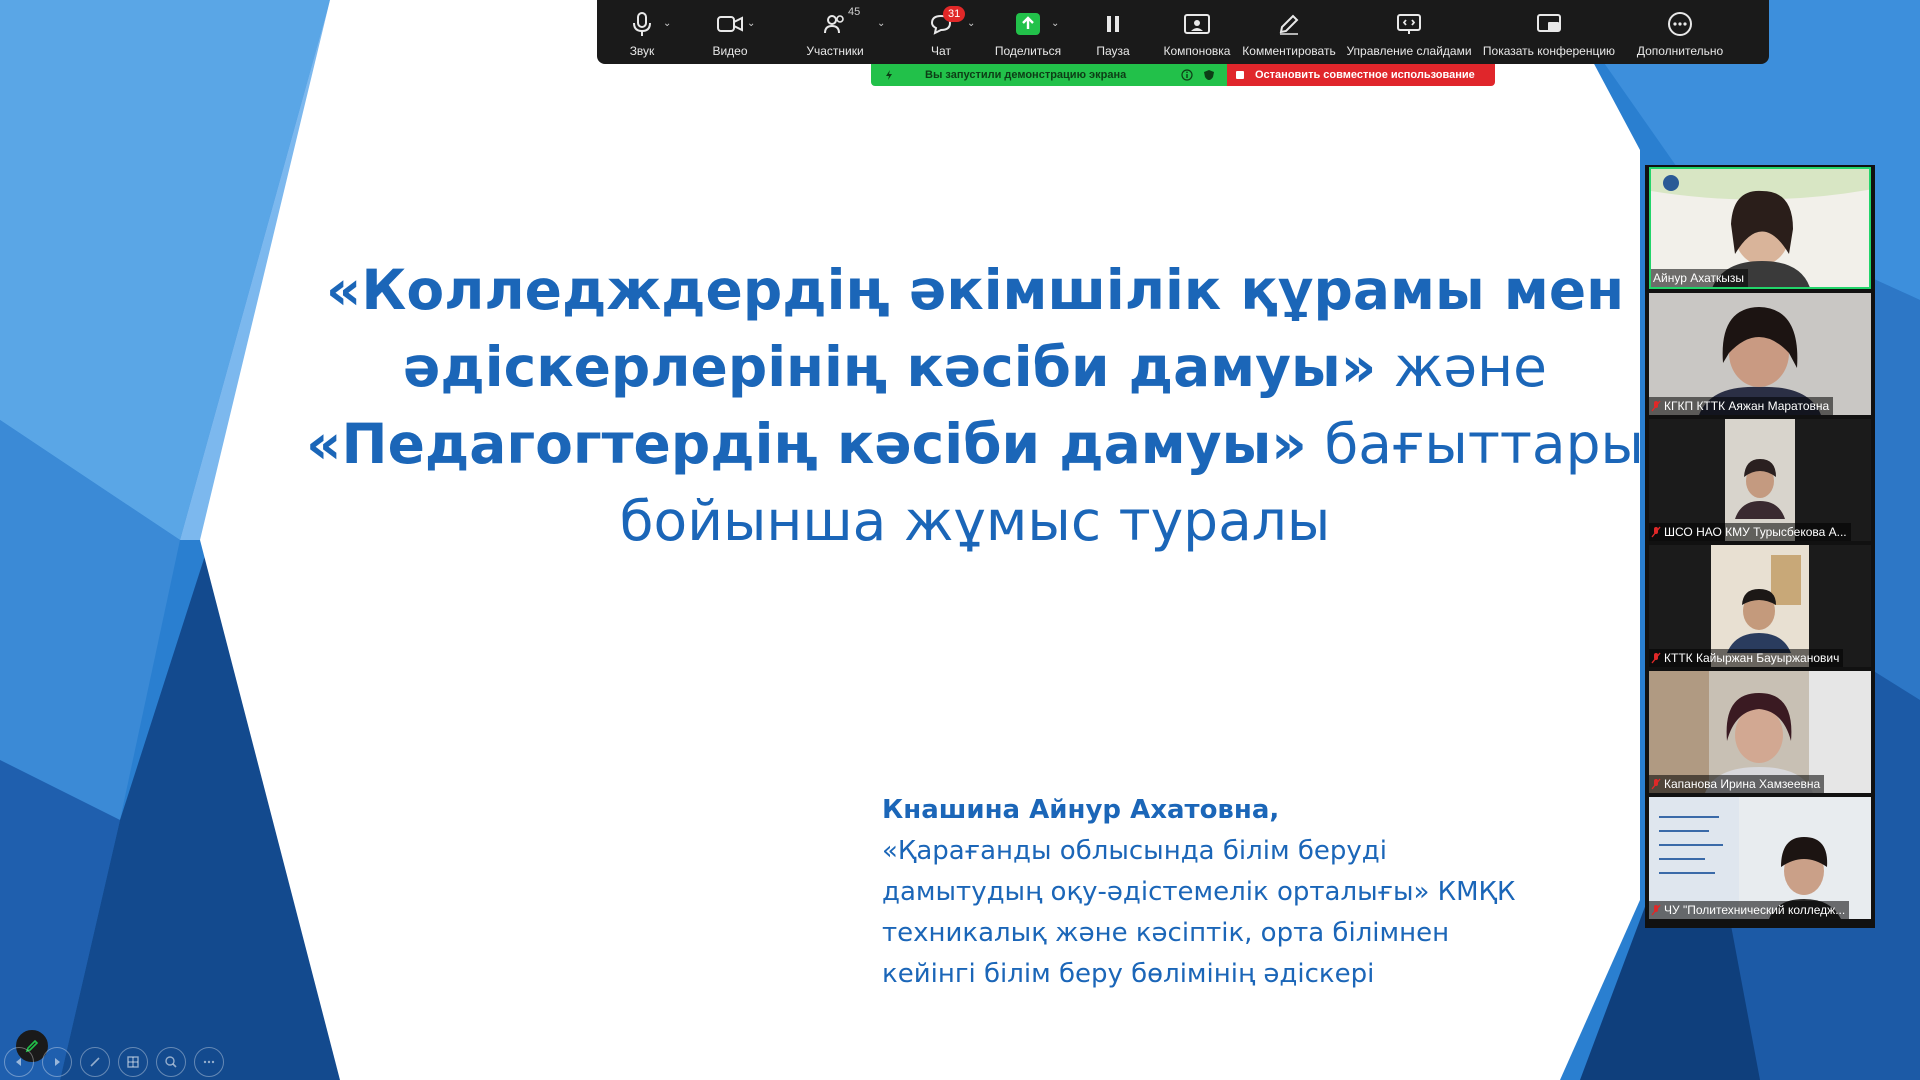  I want to click on more-options-button, so click(209, 1062).